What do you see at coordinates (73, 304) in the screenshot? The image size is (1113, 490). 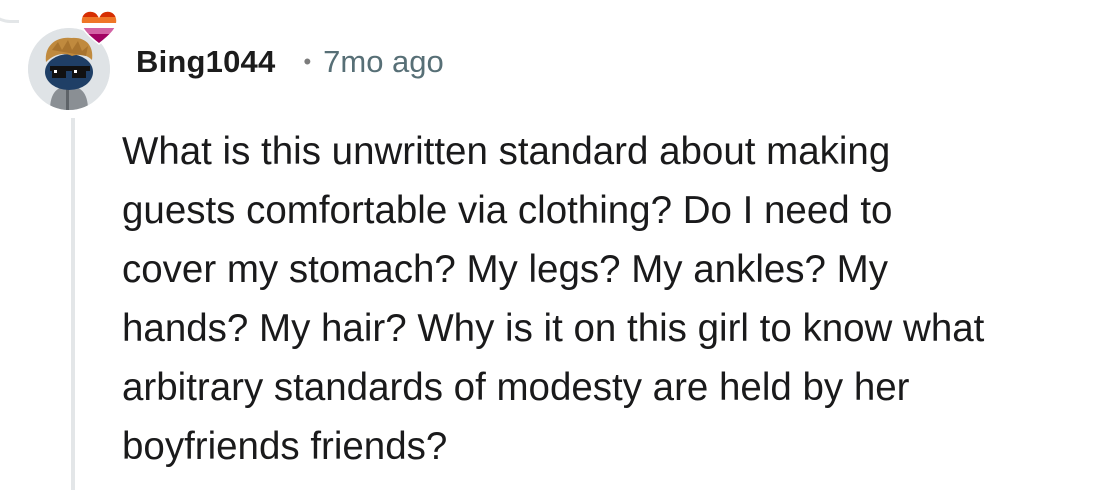 I see `thread-line` at bounding box center [73, 304].